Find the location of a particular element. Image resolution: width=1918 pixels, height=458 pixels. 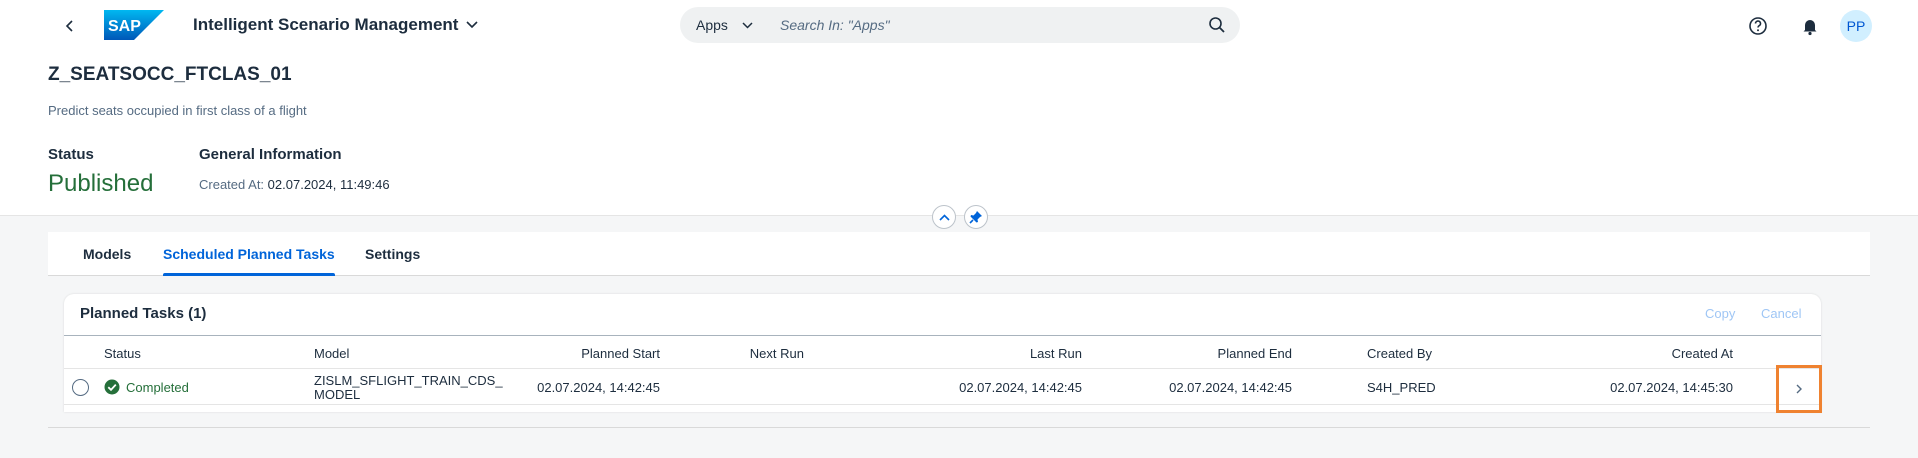

column-header-created-at: Created At is located at coordinates (1678, 353).